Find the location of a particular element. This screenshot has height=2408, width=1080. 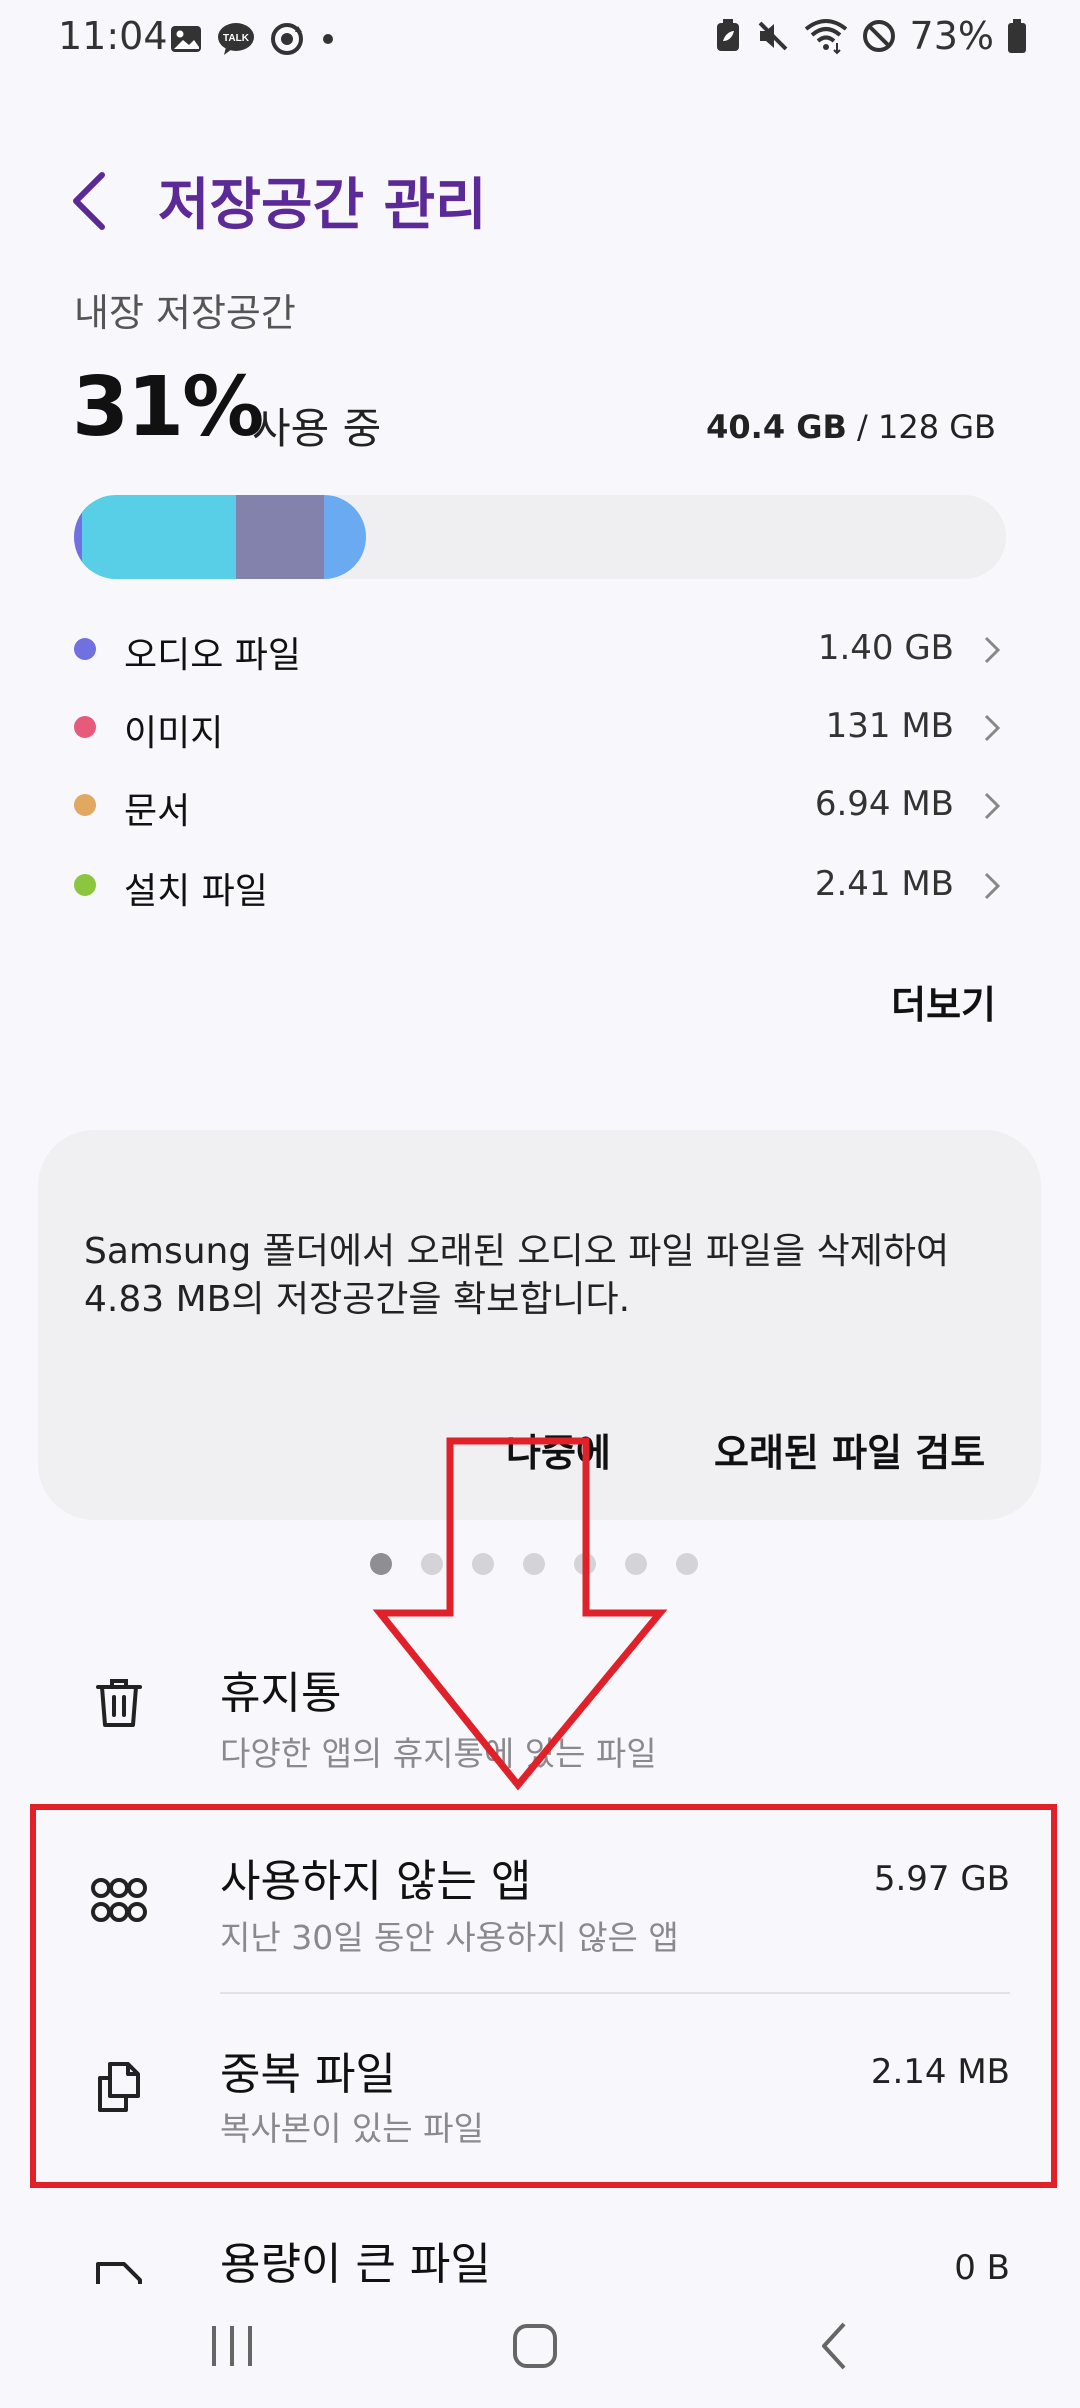

usage-suffix: 사용 중 is located at coordinates (317, 428).